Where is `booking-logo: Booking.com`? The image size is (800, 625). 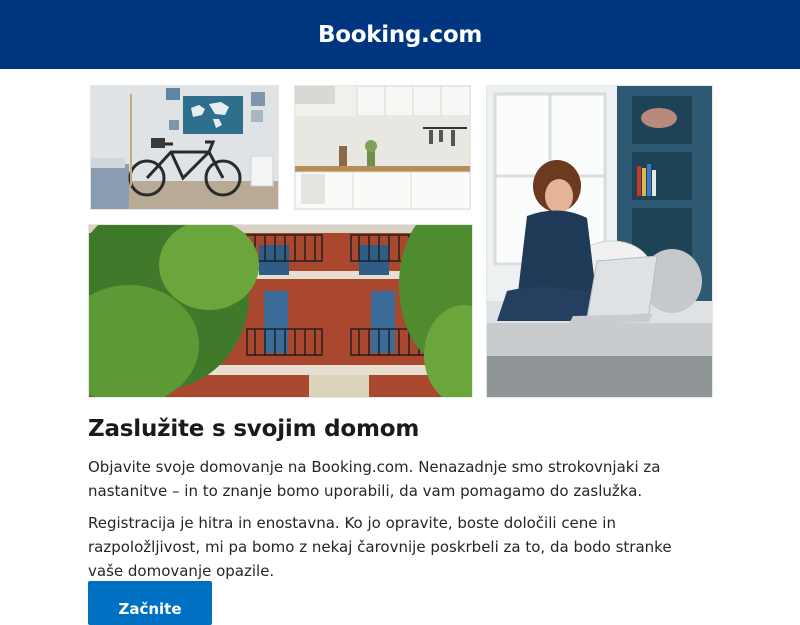
booking-logo: Booking.com is located at coordinates (400, 35).